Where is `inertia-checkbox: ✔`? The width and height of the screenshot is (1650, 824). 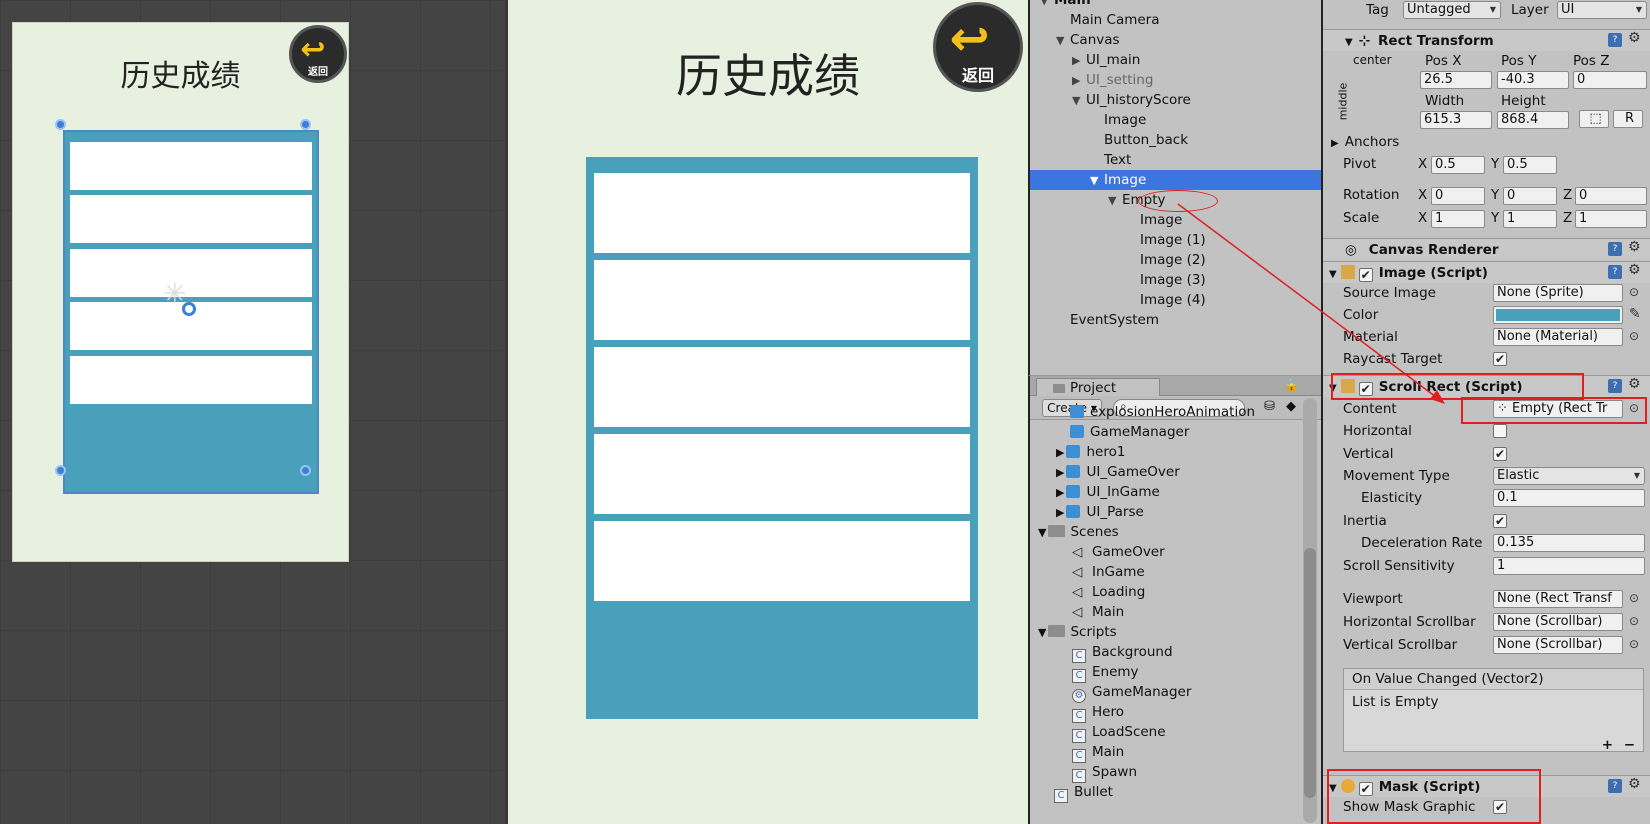
inertia-checkbox: ✔ is located at coordinates (1500, 521).